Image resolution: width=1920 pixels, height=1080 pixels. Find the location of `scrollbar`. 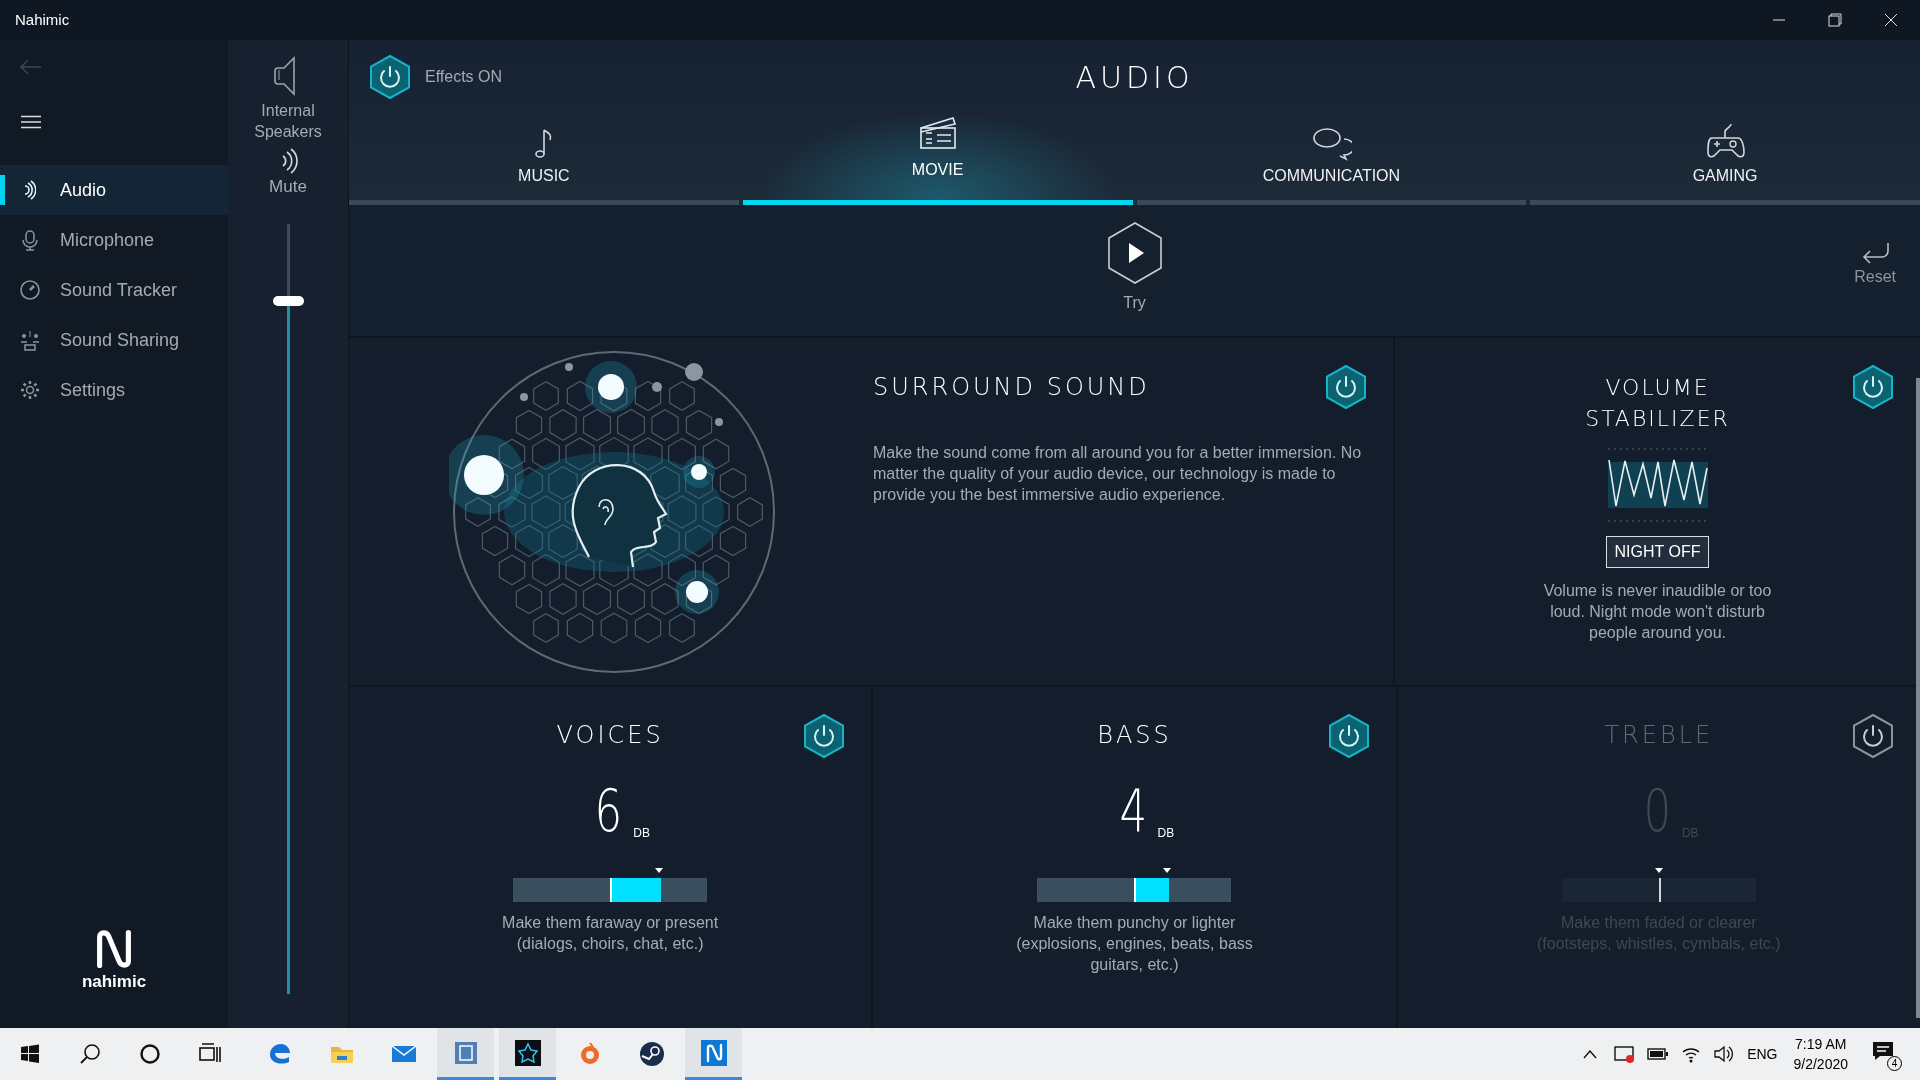

scrollbar is located at coordinates (1918, 698).